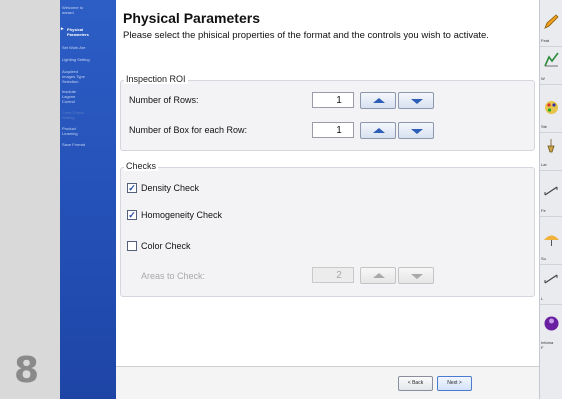 This screenshot has width=562, height=399. Describe the element at coordinates (89, 10) in the screenshot. I see `sidebar-item-welcome: Welcome to wizard` at that location.